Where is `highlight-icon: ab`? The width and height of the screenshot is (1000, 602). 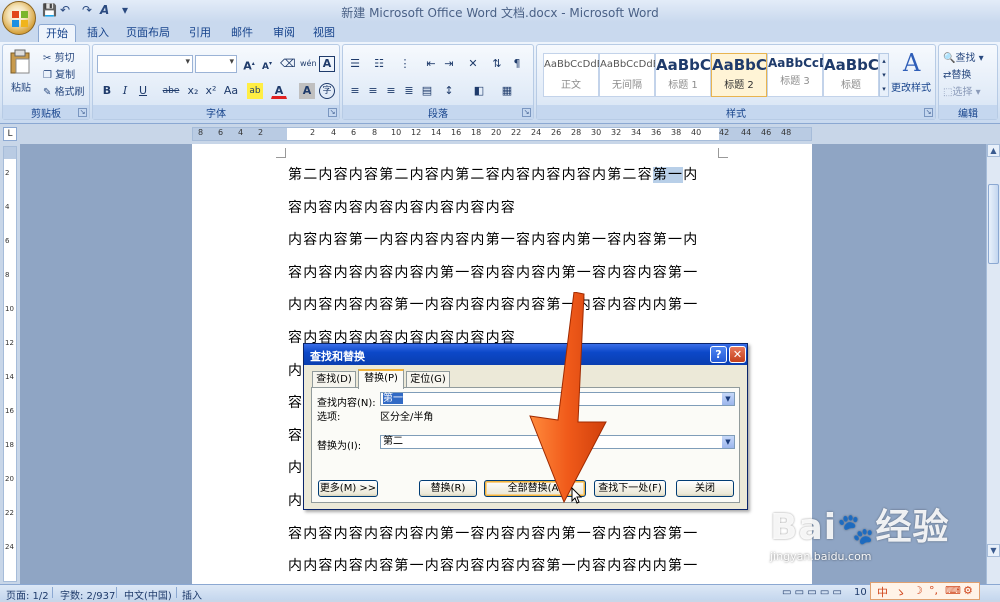
highlight-icon: ab is located at coordinates (255, 91).